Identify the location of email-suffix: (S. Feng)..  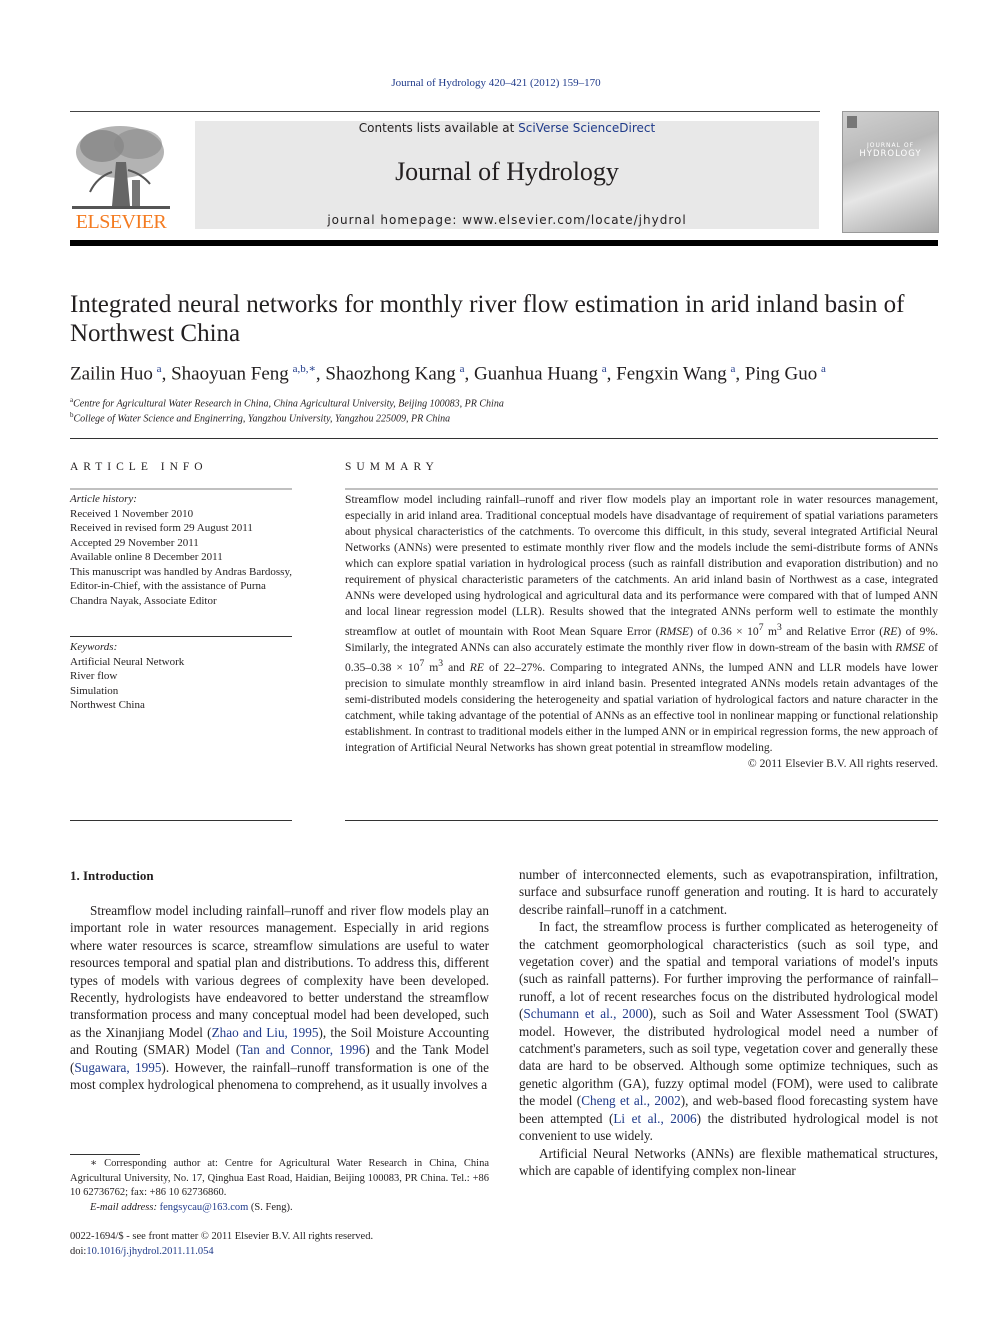
(270, 1207).